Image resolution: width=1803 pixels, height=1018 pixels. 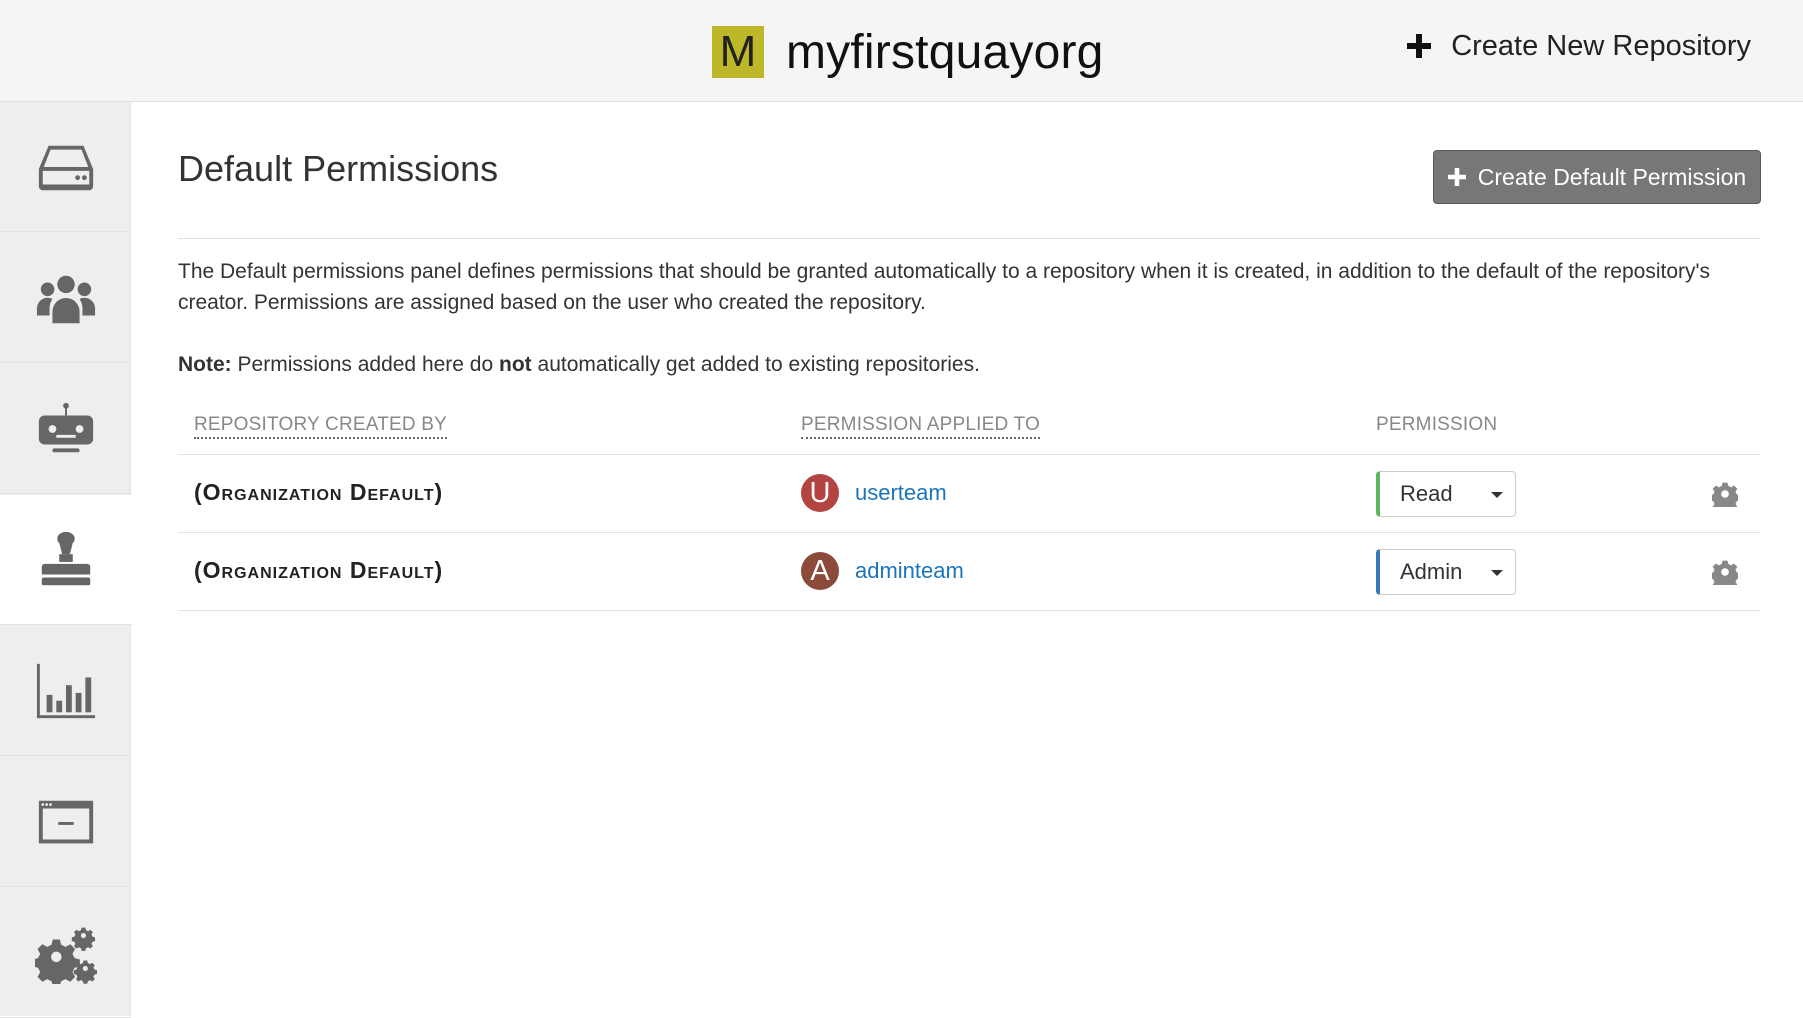 What do you see at coordinates (920, 426) in the screenshot?
I see `column-header-applied-to: Permission Applied To` at bounding box center [920, 426].